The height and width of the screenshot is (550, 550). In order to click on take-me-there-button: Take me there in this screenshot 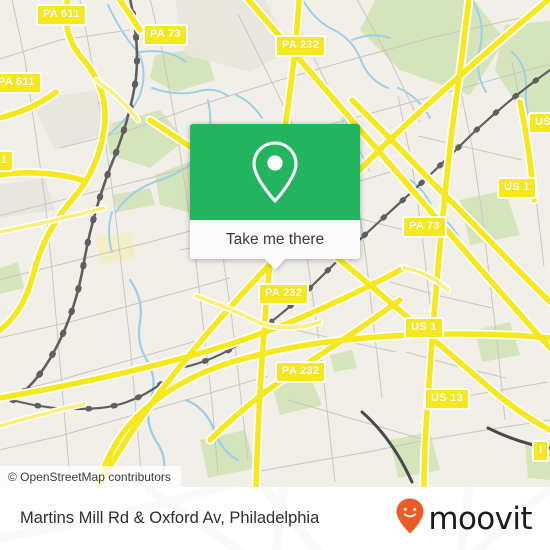, I will do `click(275, 239)`.